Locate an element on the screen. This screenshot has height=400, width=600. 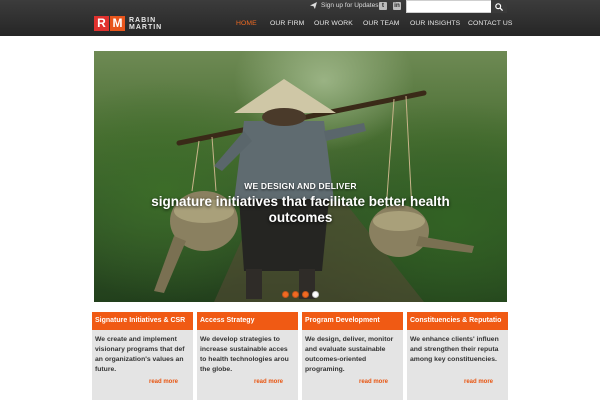
card-line: an organization's values an is located at coordinates (139, 359).